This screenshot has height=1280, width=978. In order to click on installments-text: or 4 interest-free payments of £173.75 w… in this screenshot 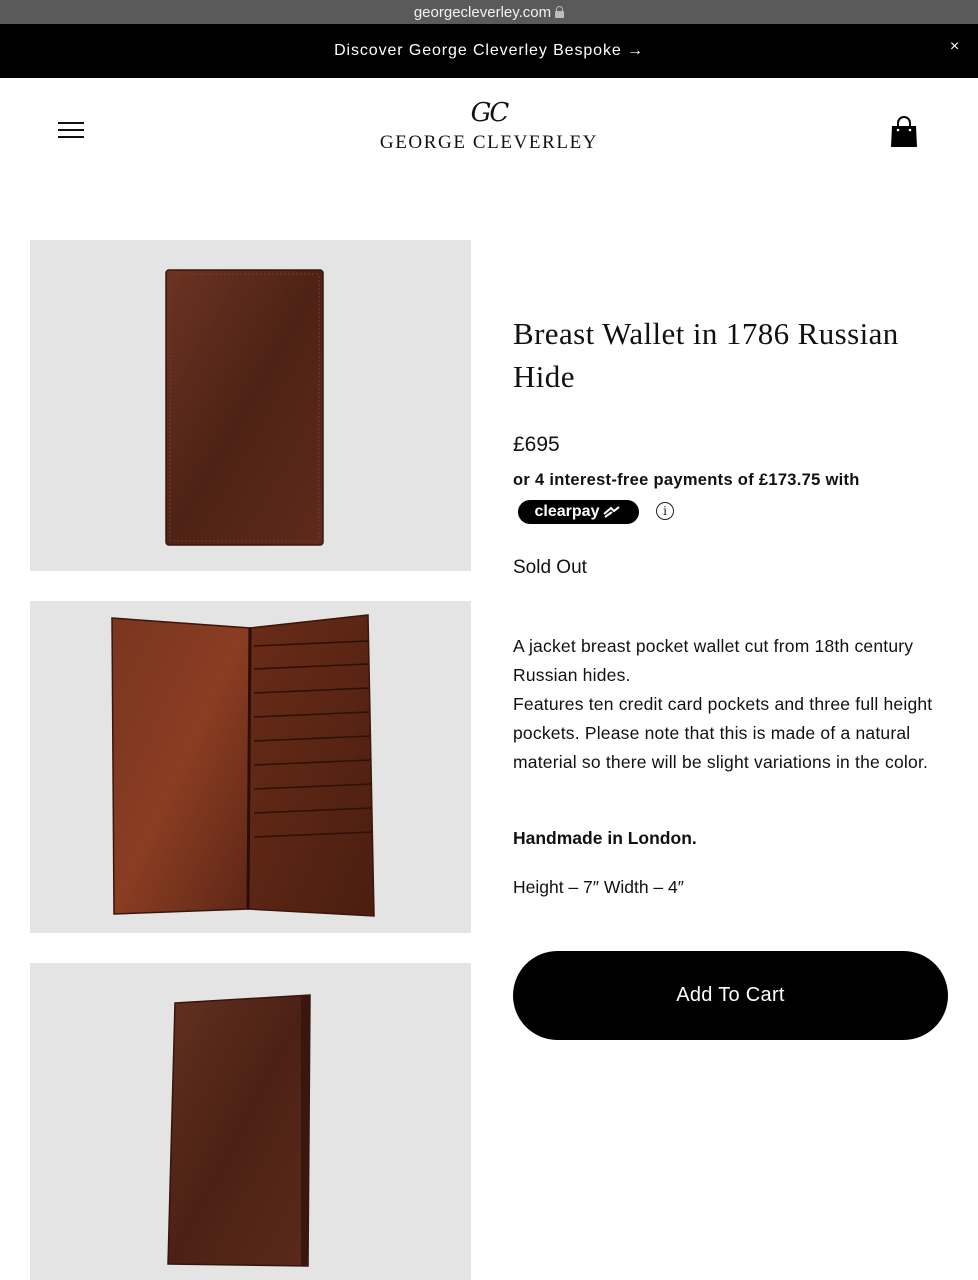, I will do `click(686, 480)`.